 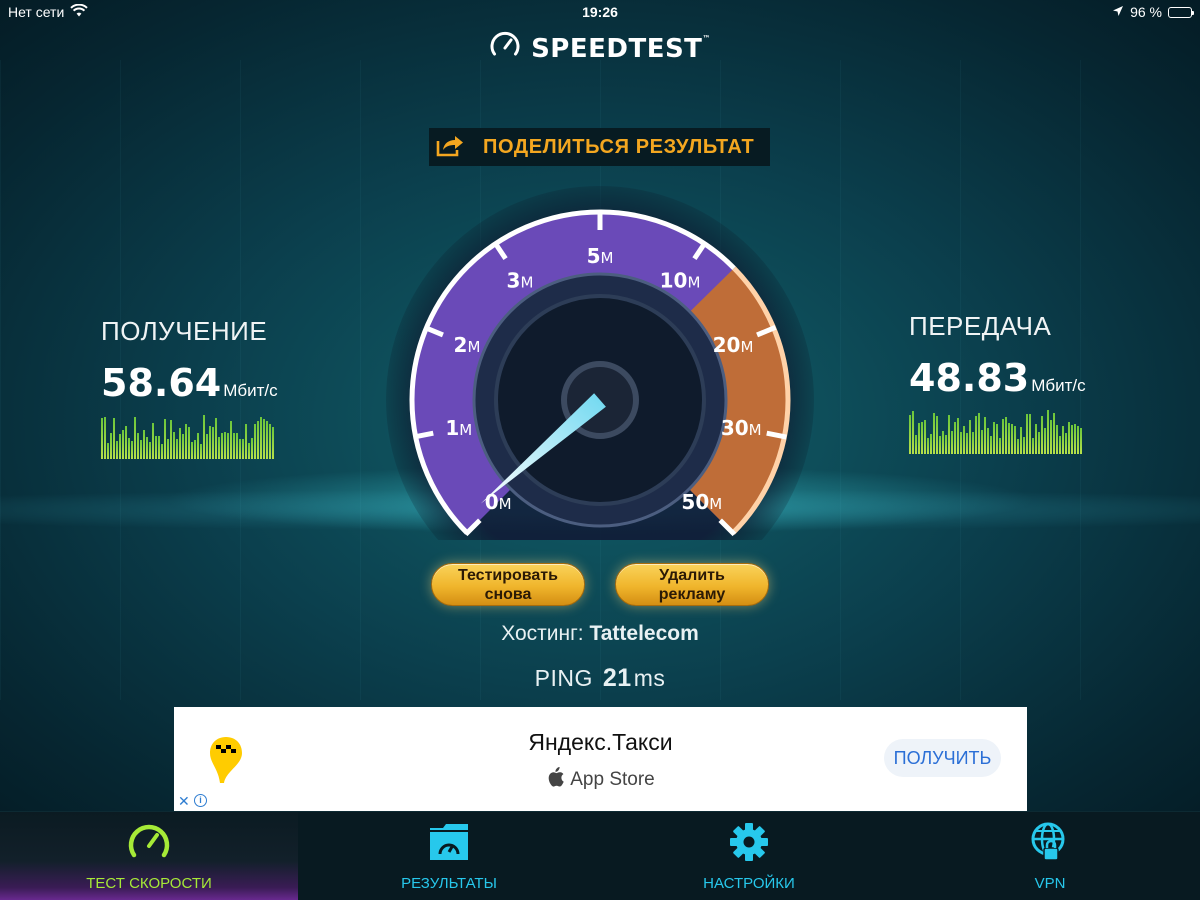 I want to click on globe-lock-icon, so click(x=1050, y=844).